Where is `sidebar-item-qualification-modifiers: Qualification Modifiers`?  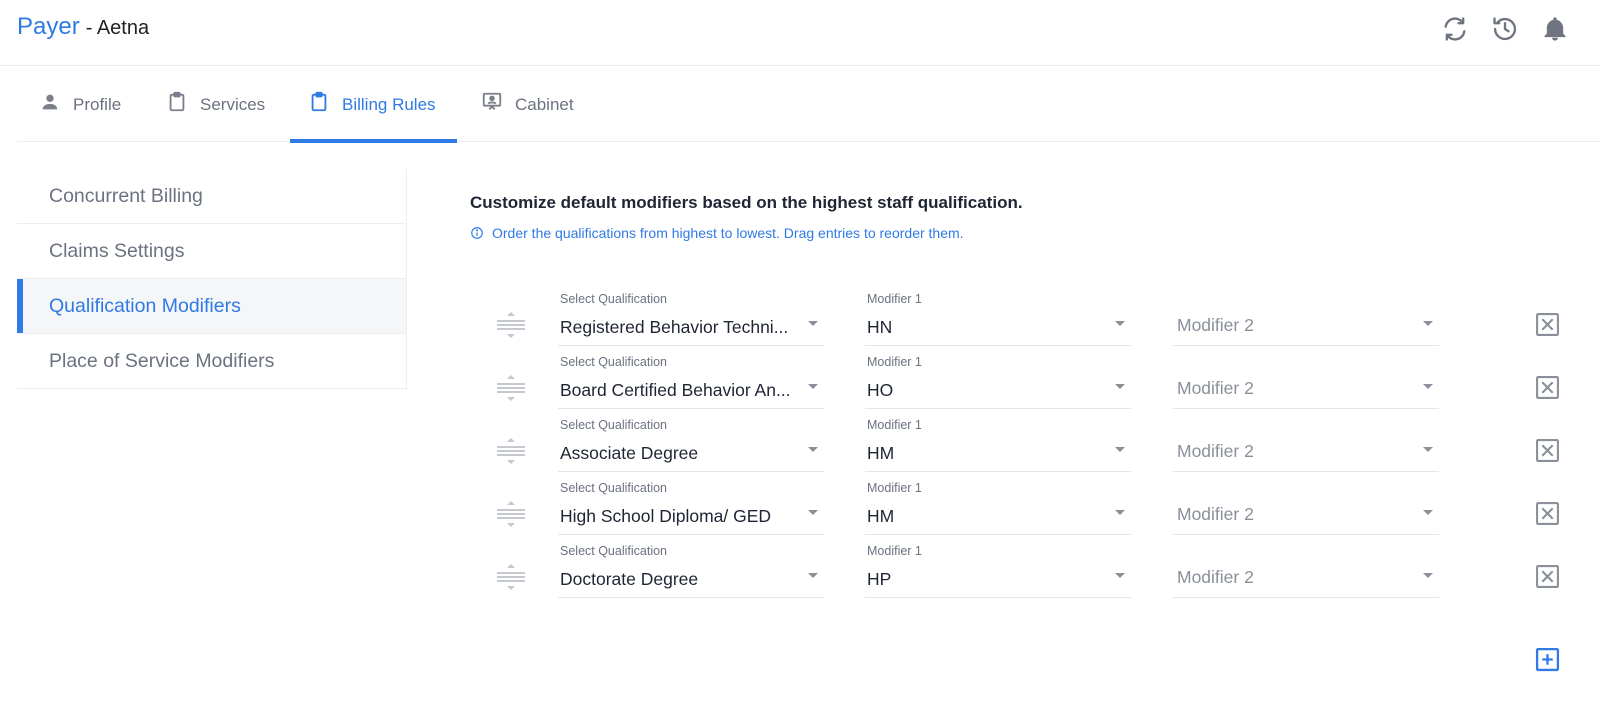 sidebar-item-qualification-modifiers: Qualification Modifiers is located at coordinates (211, 306).